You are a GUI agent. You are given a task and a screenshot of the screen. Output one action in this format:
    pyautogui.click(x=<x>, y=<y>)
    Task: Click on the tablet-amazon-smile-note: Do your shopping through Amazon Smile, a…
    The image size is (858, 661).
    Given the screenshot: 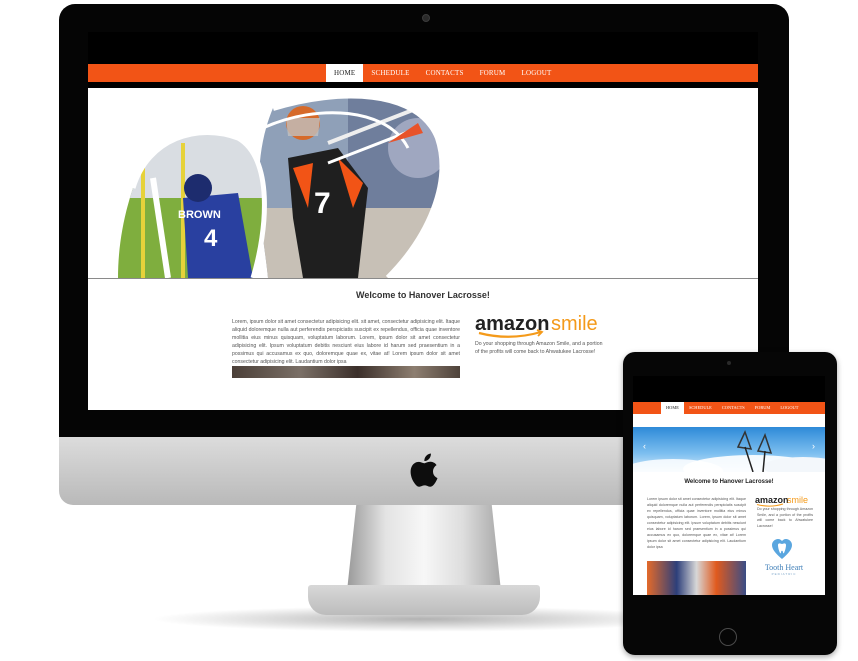 What is the action you would take?
    pyautogui.click(x=785, y=517)
    